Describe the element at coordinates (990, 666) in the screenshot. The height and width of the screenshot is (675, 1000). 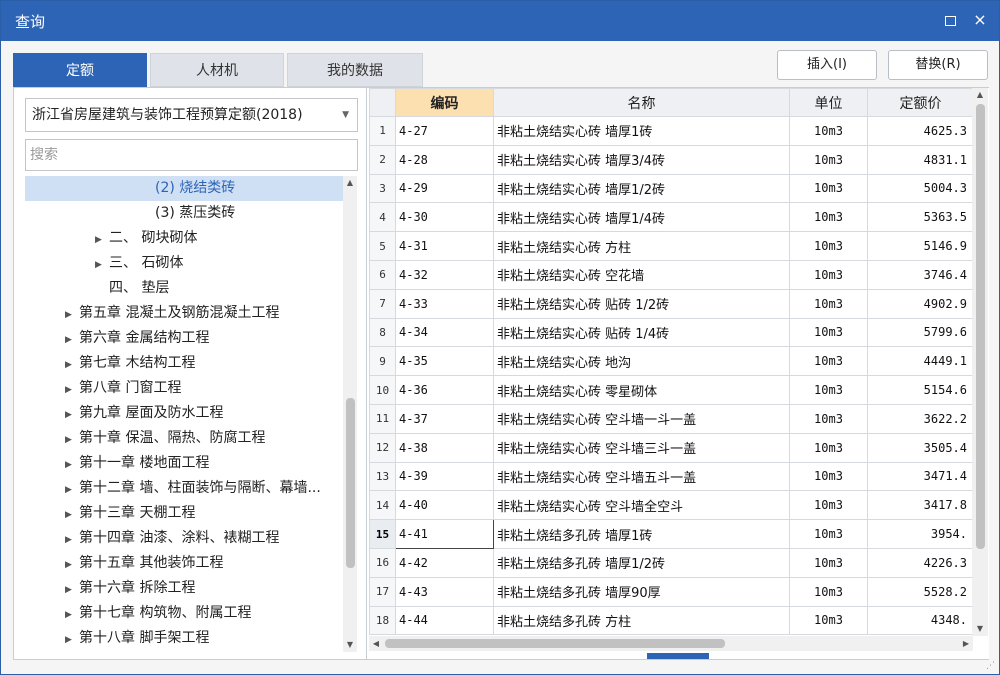
I see `resize-grip-icon: ⋰` at that location.